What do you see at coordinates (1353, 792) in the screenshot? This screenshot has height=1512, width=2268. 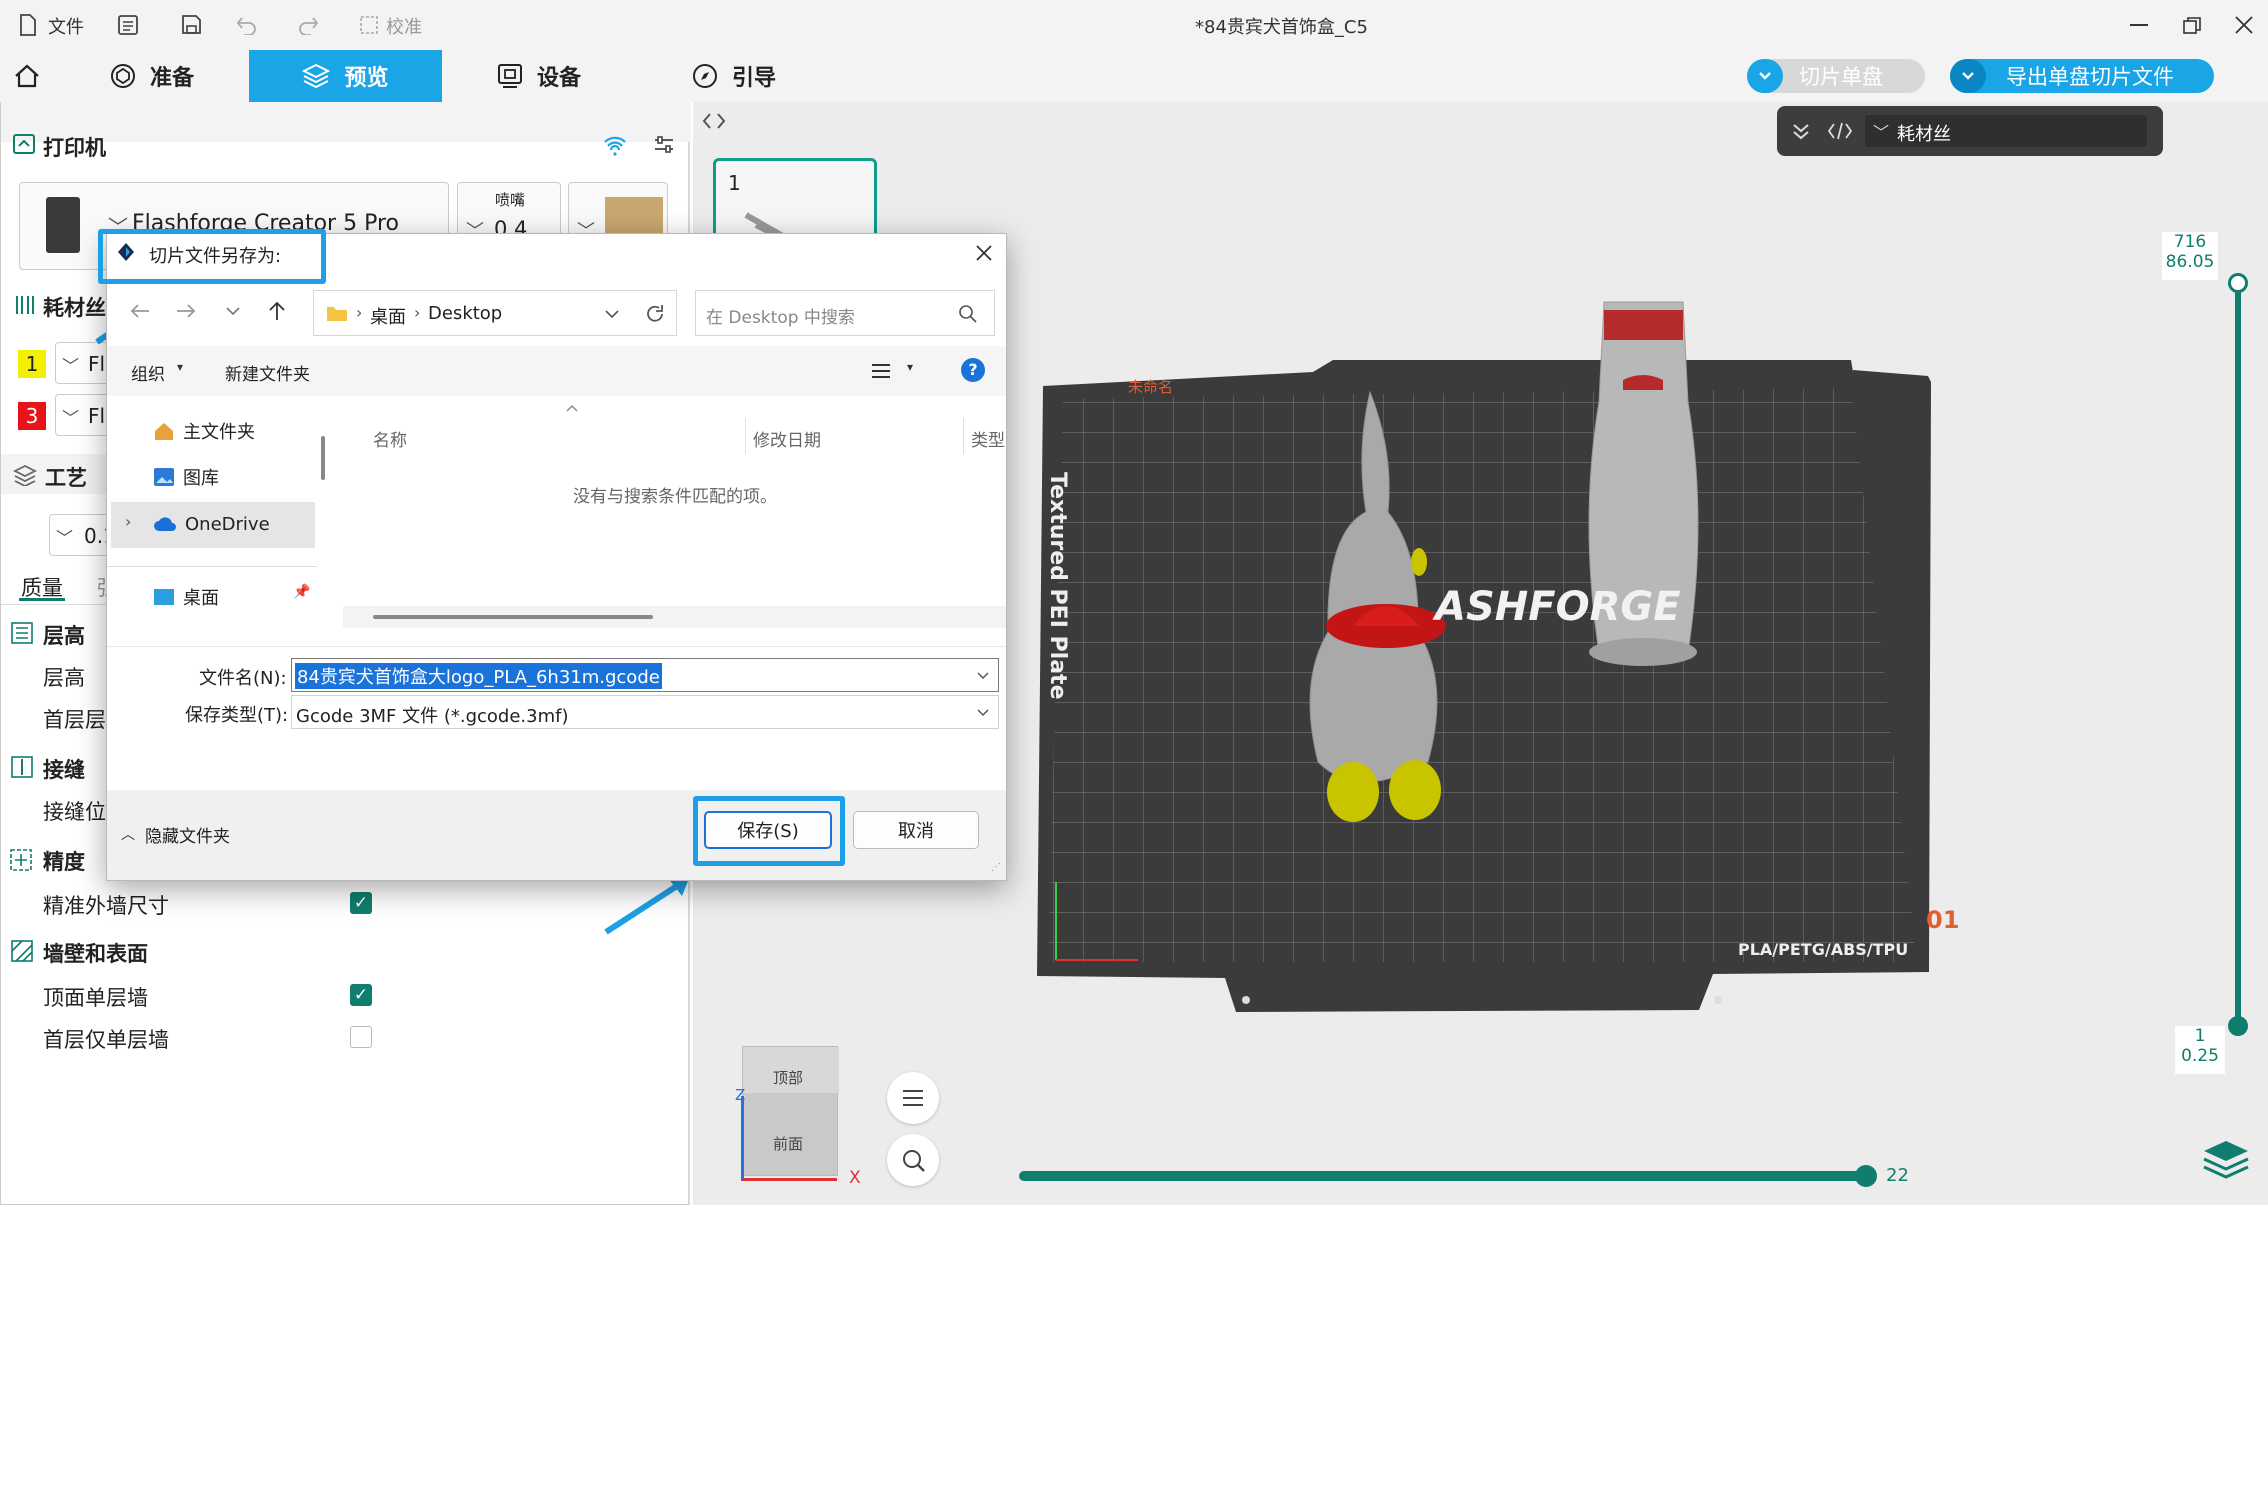 I see `poodle-foot-left` at bounding box center [1353, 792].